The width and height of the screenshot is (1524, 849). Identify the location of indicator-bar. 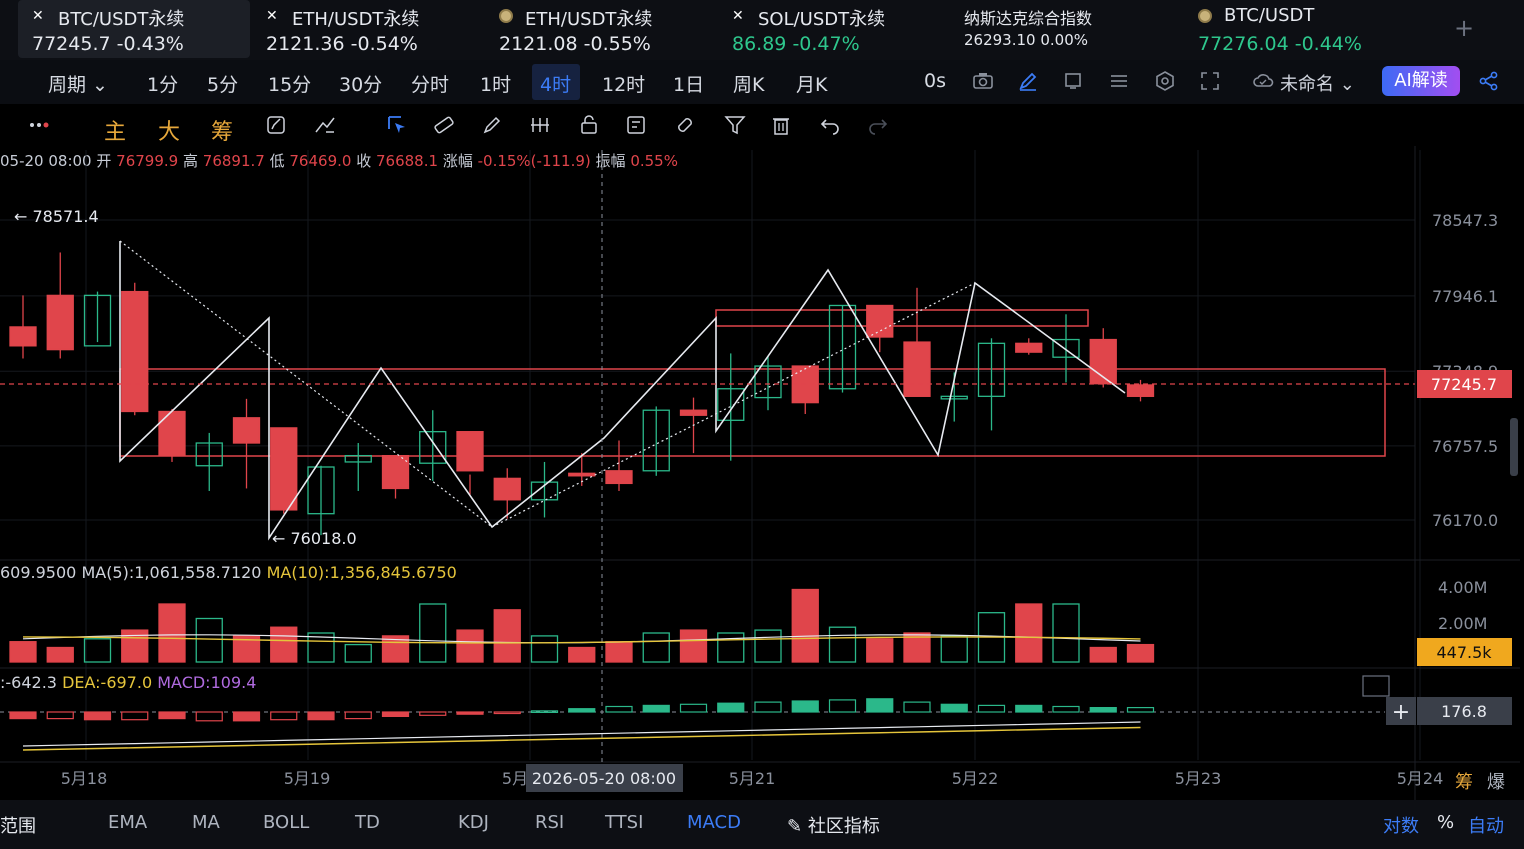
(762, 824).